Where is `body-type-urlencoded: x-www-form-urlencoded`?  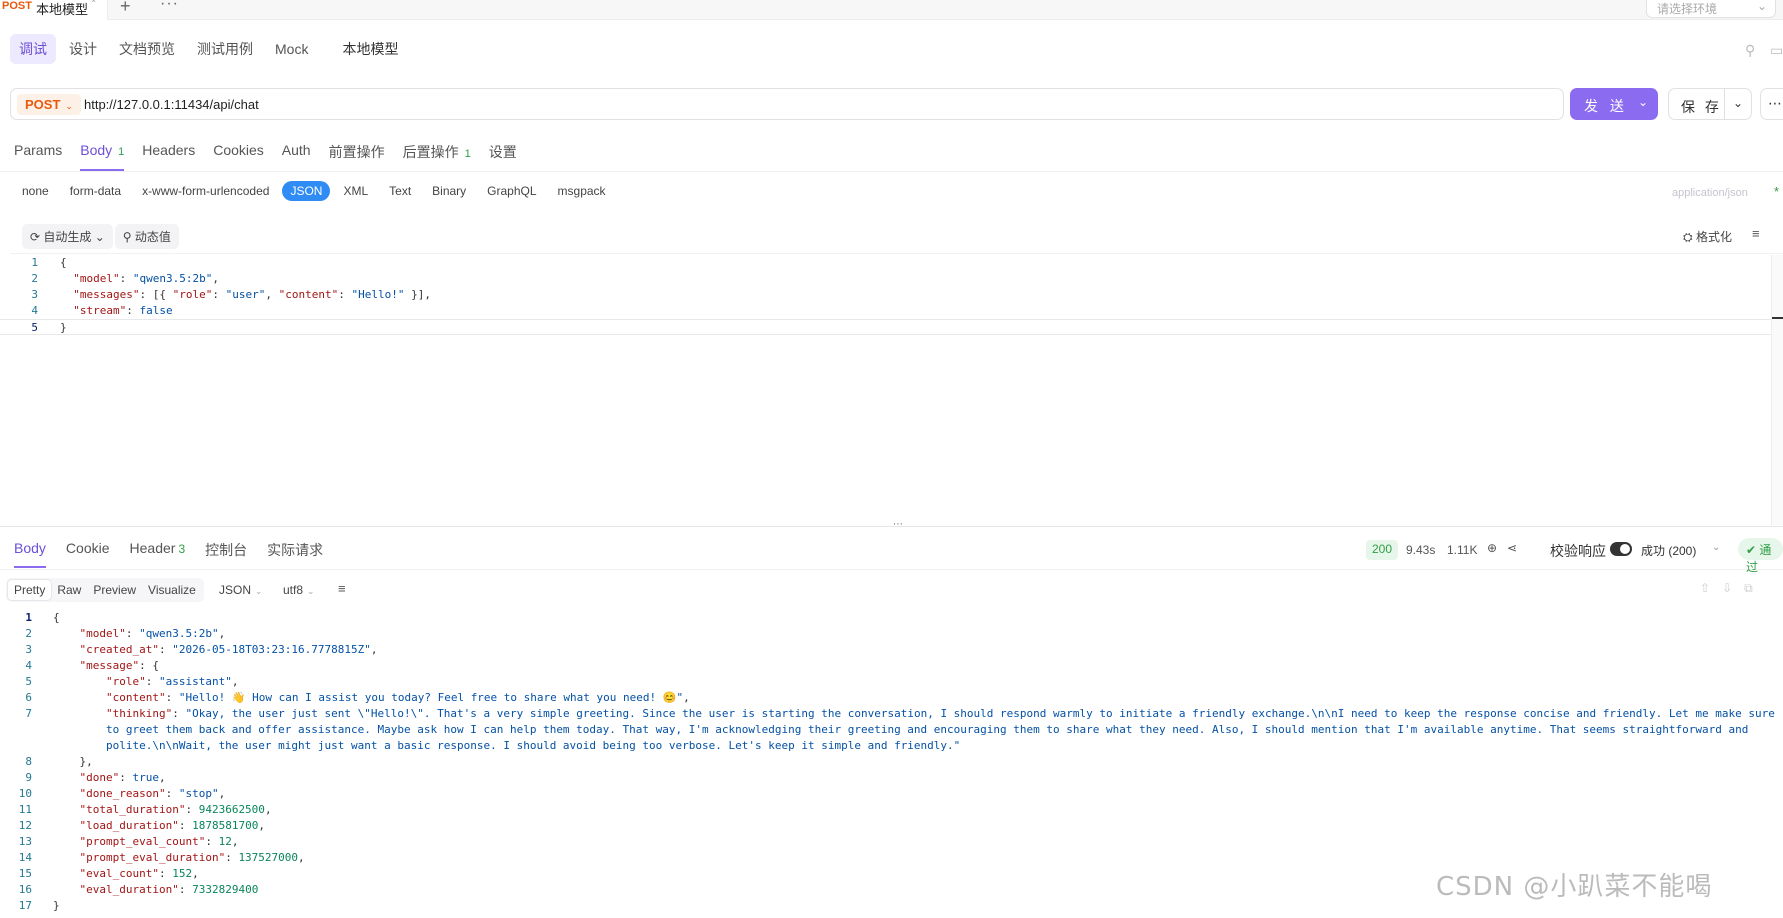 body-type-urlencoded: x-www-form-urlencoded is located at coordinates (205, 191).